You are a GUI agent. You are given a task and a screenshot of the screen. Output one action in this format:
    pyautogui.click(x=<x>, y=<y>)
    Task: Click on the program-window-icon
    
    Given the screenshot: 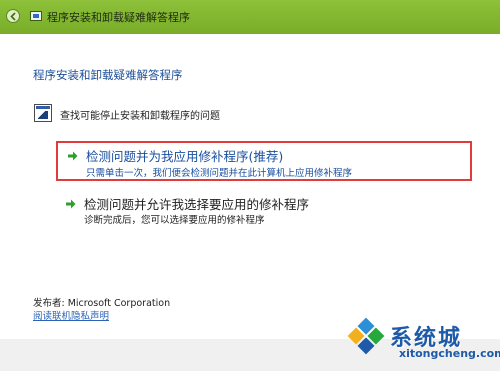 What is the action you would take?
    pyautogui.click(x=43, y=113)
    